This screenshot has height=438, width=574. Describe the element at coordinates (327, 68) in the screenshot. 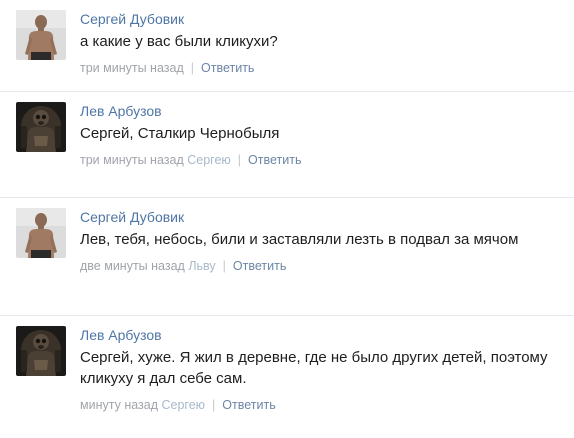

I see `comment-meta: три минуты назад | Ответить` at that location.